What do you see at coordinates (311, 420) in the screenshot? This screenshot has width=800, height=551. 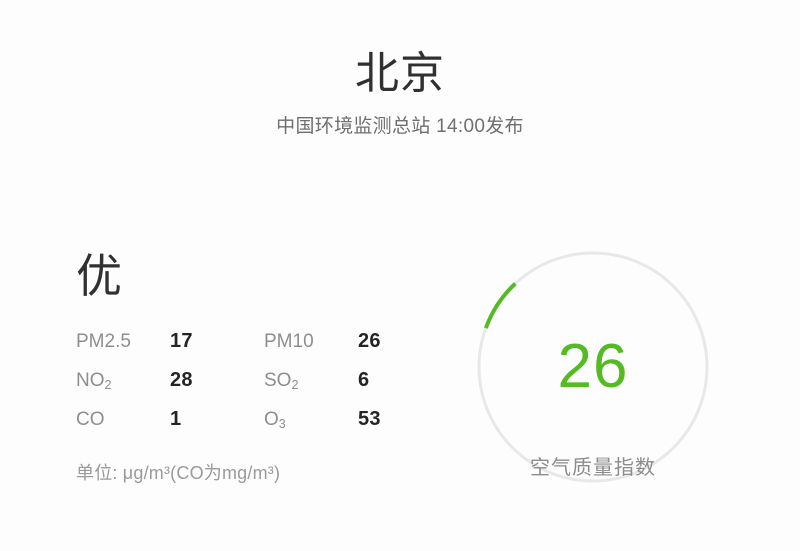 I see `pollutant-label: O3` at bounding box center [311, 420].